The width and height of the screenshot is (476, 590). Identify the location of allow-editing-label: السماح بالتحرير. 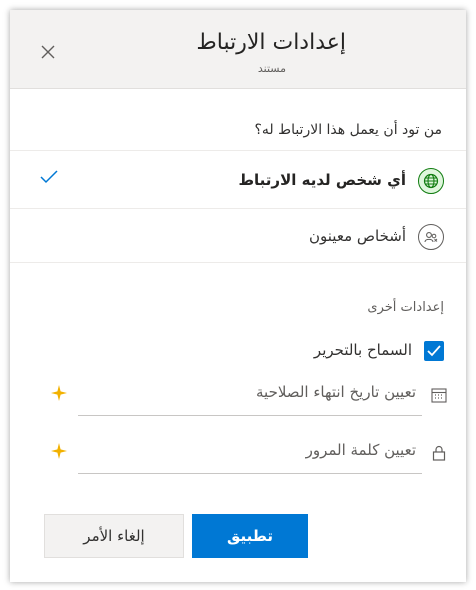
(362, 350).